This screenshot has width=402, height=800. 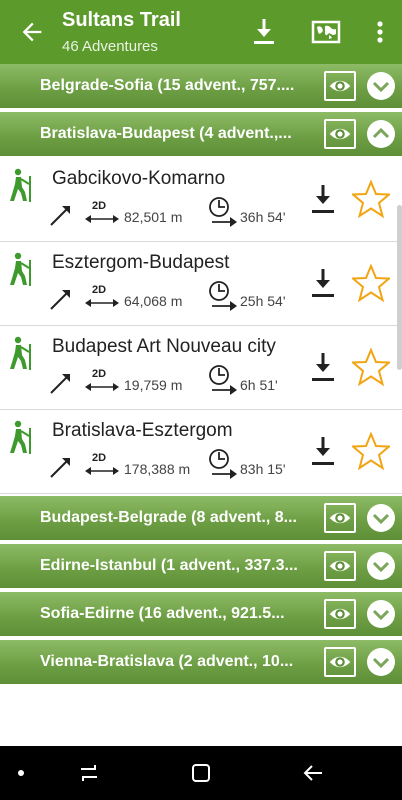 I want to click on home-icon, so click(x=201, y=773).